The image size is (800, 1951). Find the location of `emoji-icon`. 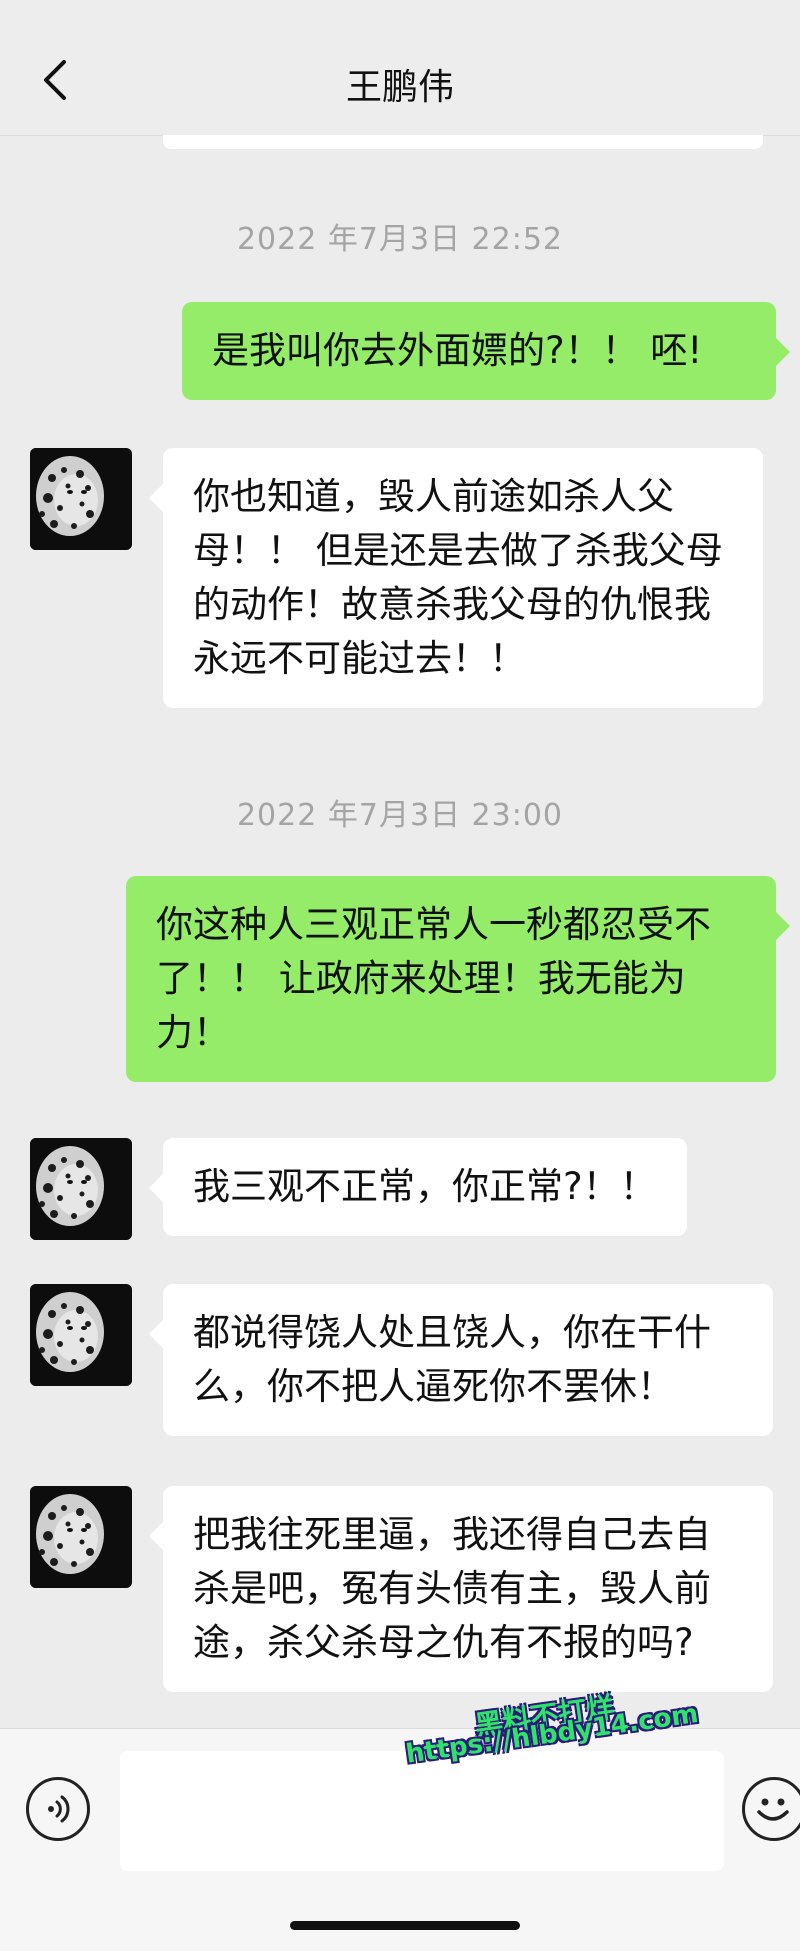

emoji-icon is located at coordinates (773, 1809).